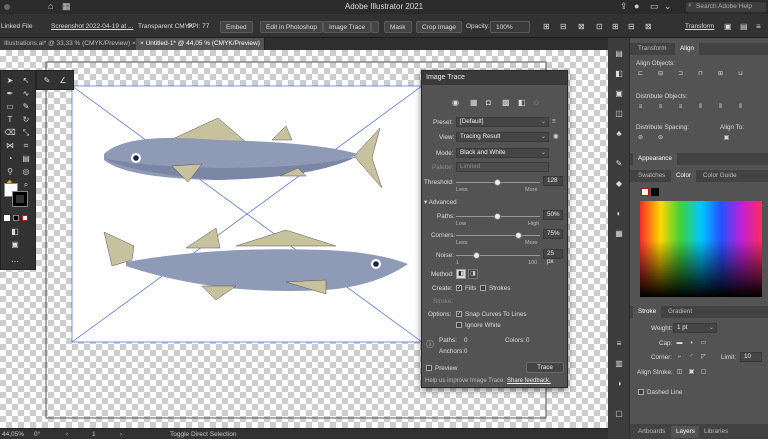 The height and width of the screenshot is (439, 768). I want to click on distribute-top-icon: ≡, so click(640, 107).